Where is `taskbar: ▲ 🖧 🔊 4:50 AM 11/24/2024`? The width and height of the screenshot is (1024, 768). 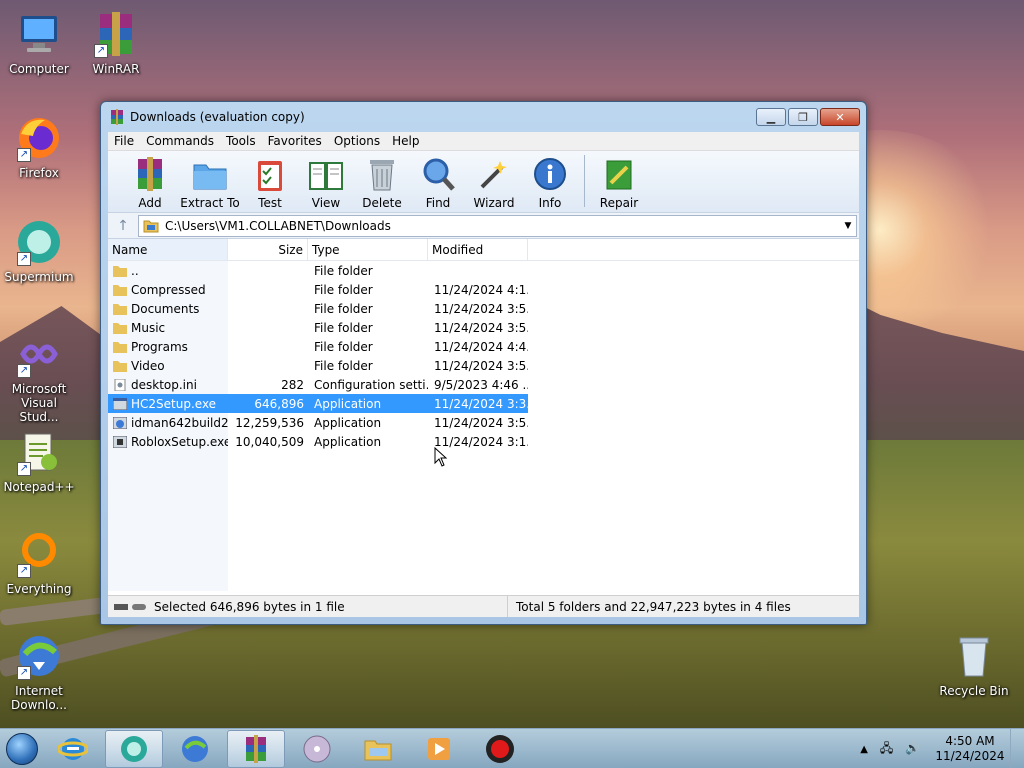 taskbar: ▲ 🖧 🔊 4:50 AM 11/24/2024 is located at coordinates (512, 748).